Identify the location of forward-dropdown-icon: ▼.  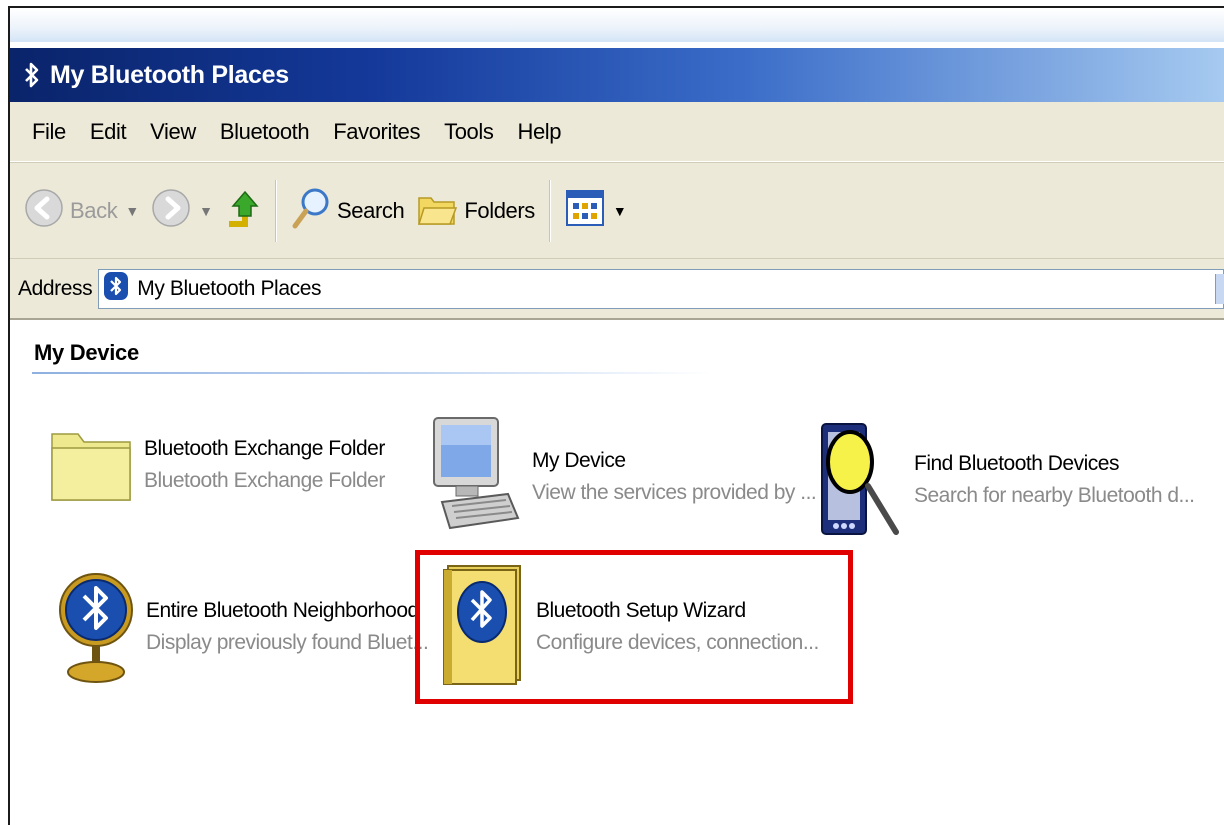
(206, 211).